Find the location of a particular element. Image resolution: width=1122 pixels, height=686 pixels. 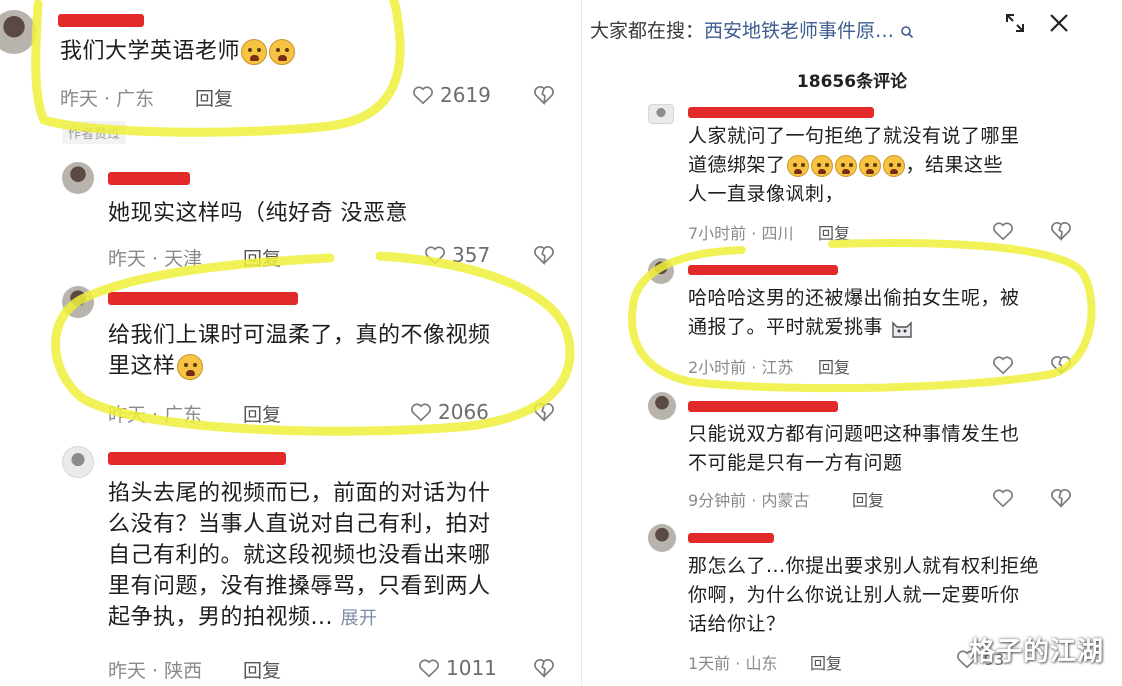

like-button: 357 is located at coordinates (457, 255).